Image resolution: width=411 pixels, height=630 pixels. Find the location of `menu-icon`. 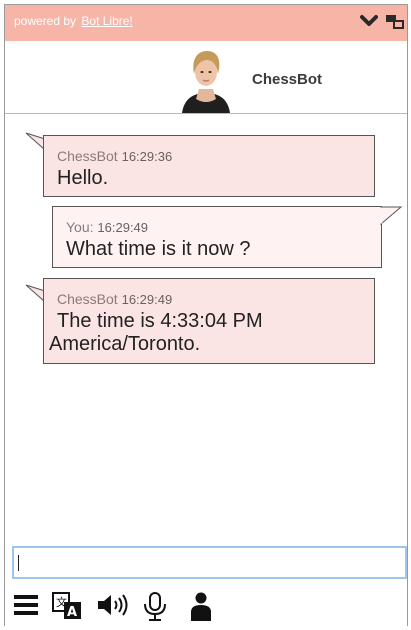

menu-icon is located at coordinates (26, 605).